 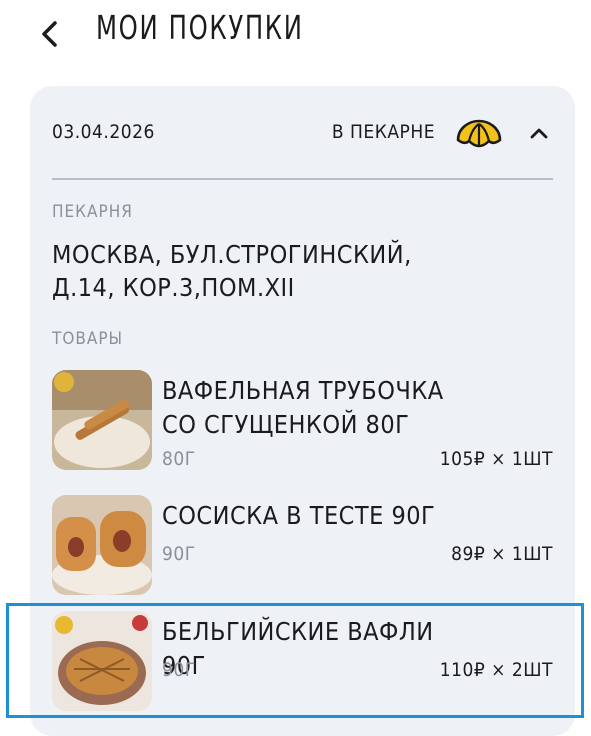 What do you see at coordinates (92, 212) in the screenshot?
I see `bakery-label: ПЕКАРНЯ` at bounding box center [92, 212].